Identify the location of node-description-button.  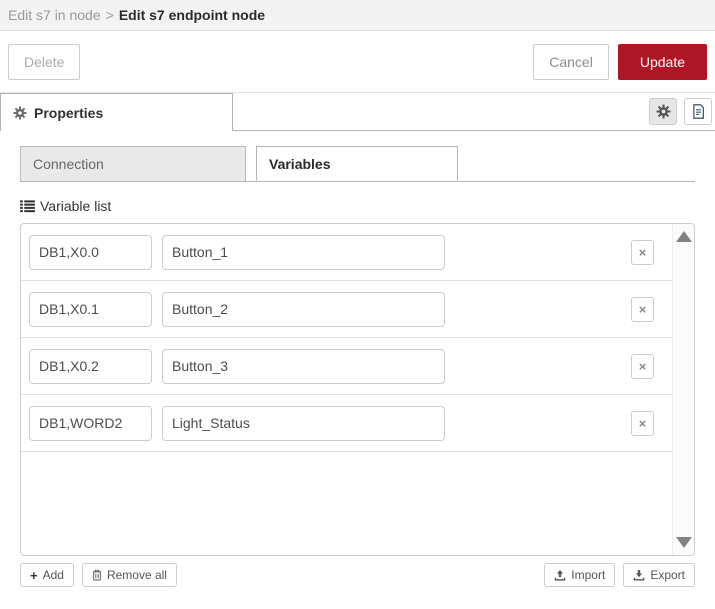
(698, 111).